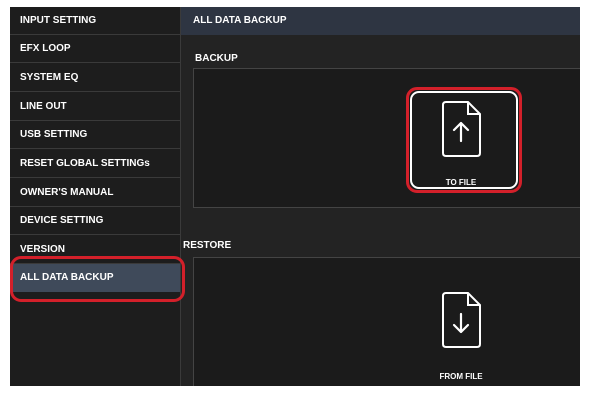 This screenshot has width=591, height=397. Describe the element at coordinates (95, 135) in the screenshot. I see `sidebar-item-usb-setting: USB SETTING` at that location.